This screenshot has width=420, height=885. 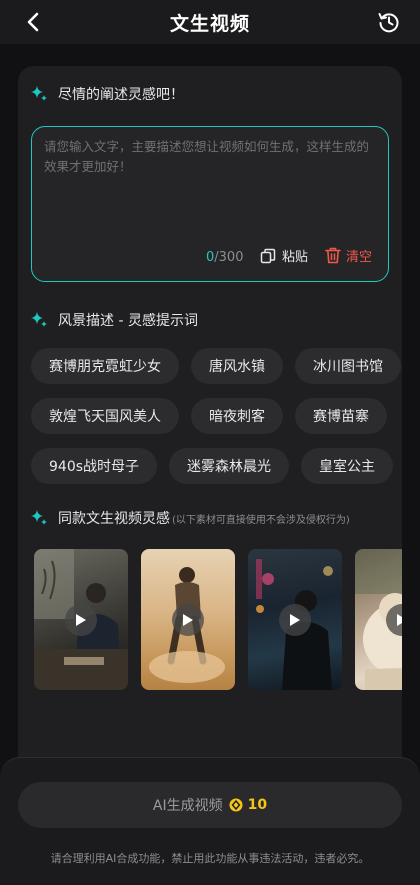 I want to click on inspiration-section-title: 同款文生视频灵感, so click(x=114, y=519).